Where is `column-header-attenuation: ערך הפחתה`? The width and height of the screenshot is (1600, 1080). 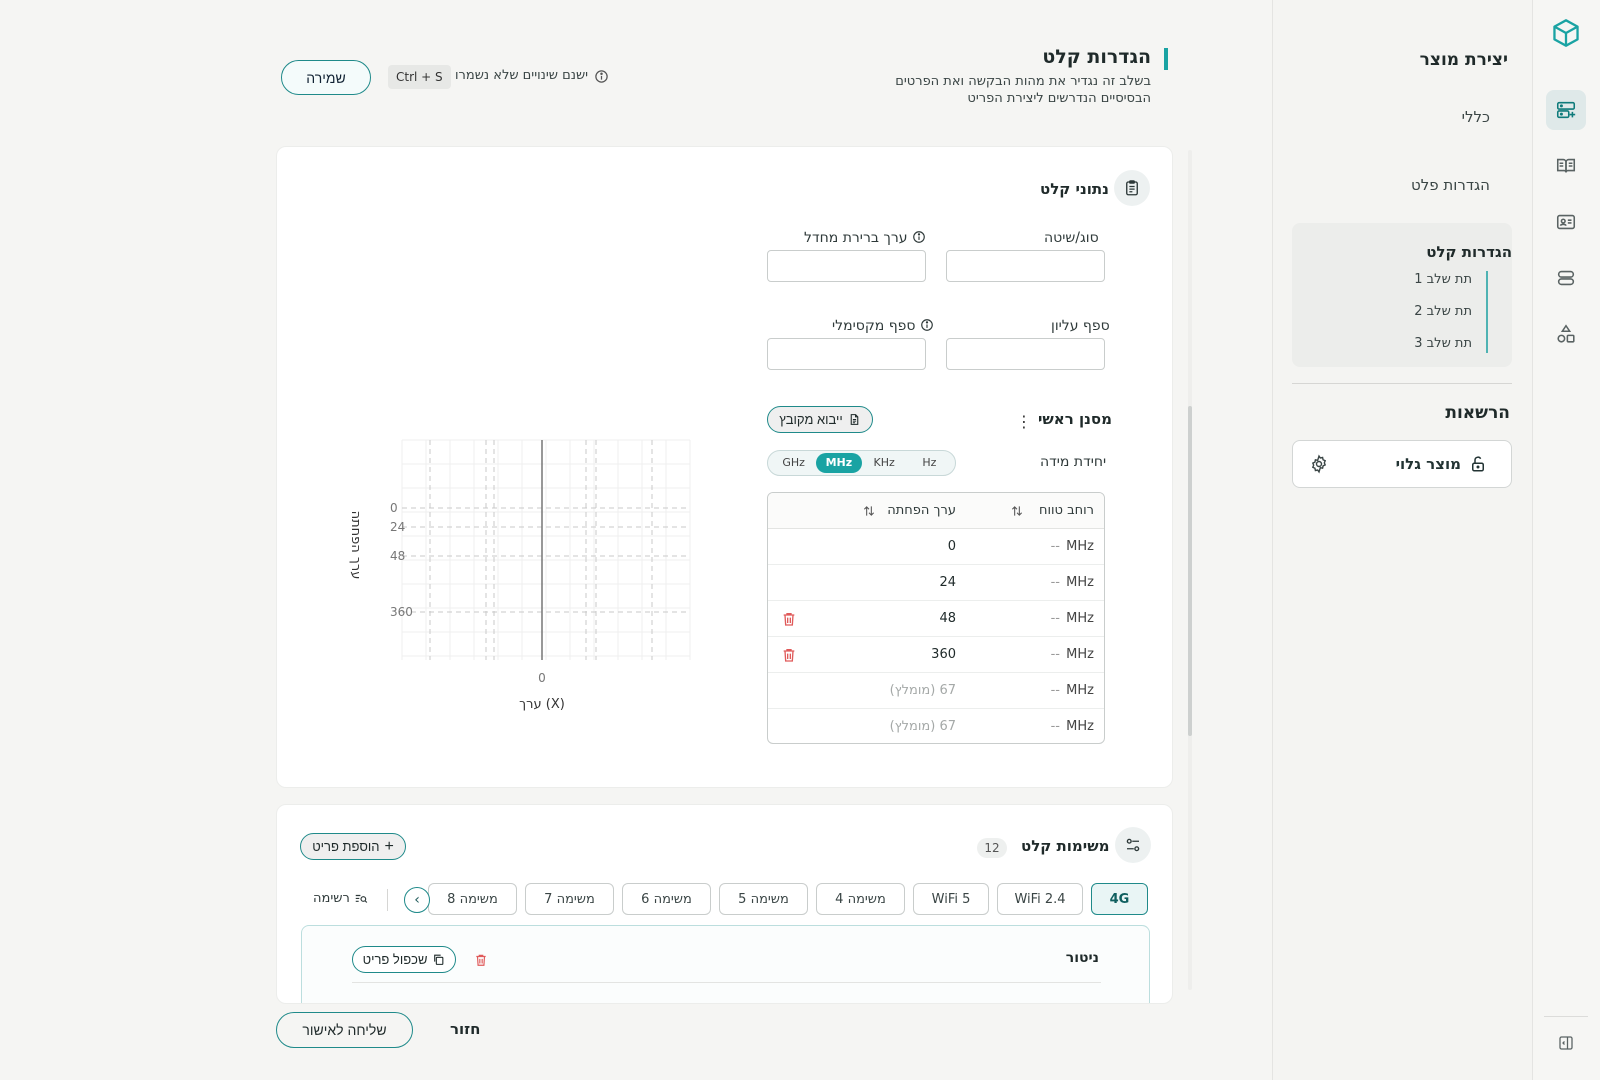 column-header-attenuation: ערך הפחתה is located at coordinates (921, 510).